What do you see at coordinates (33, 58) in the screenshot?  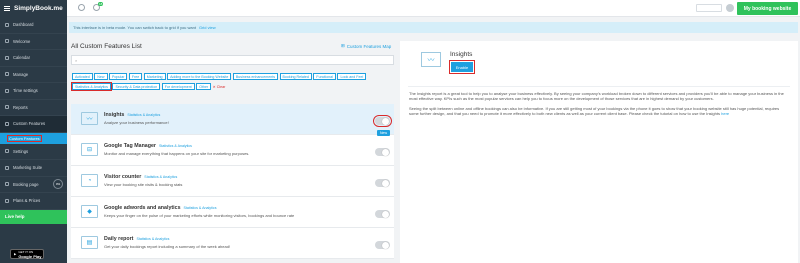 I see `sidebar-item-calendar: Calendar` at bounding box center [33, 58].